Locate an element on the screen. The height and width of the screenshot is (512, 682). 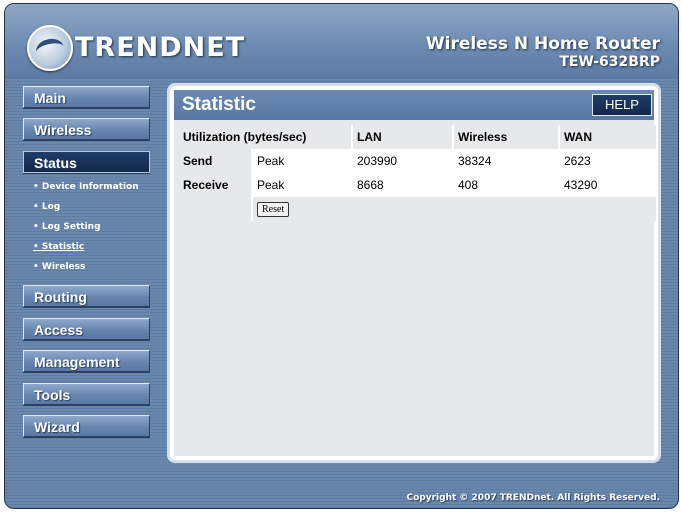
cell-wan: 2623 is located at coordinates (608, 161).